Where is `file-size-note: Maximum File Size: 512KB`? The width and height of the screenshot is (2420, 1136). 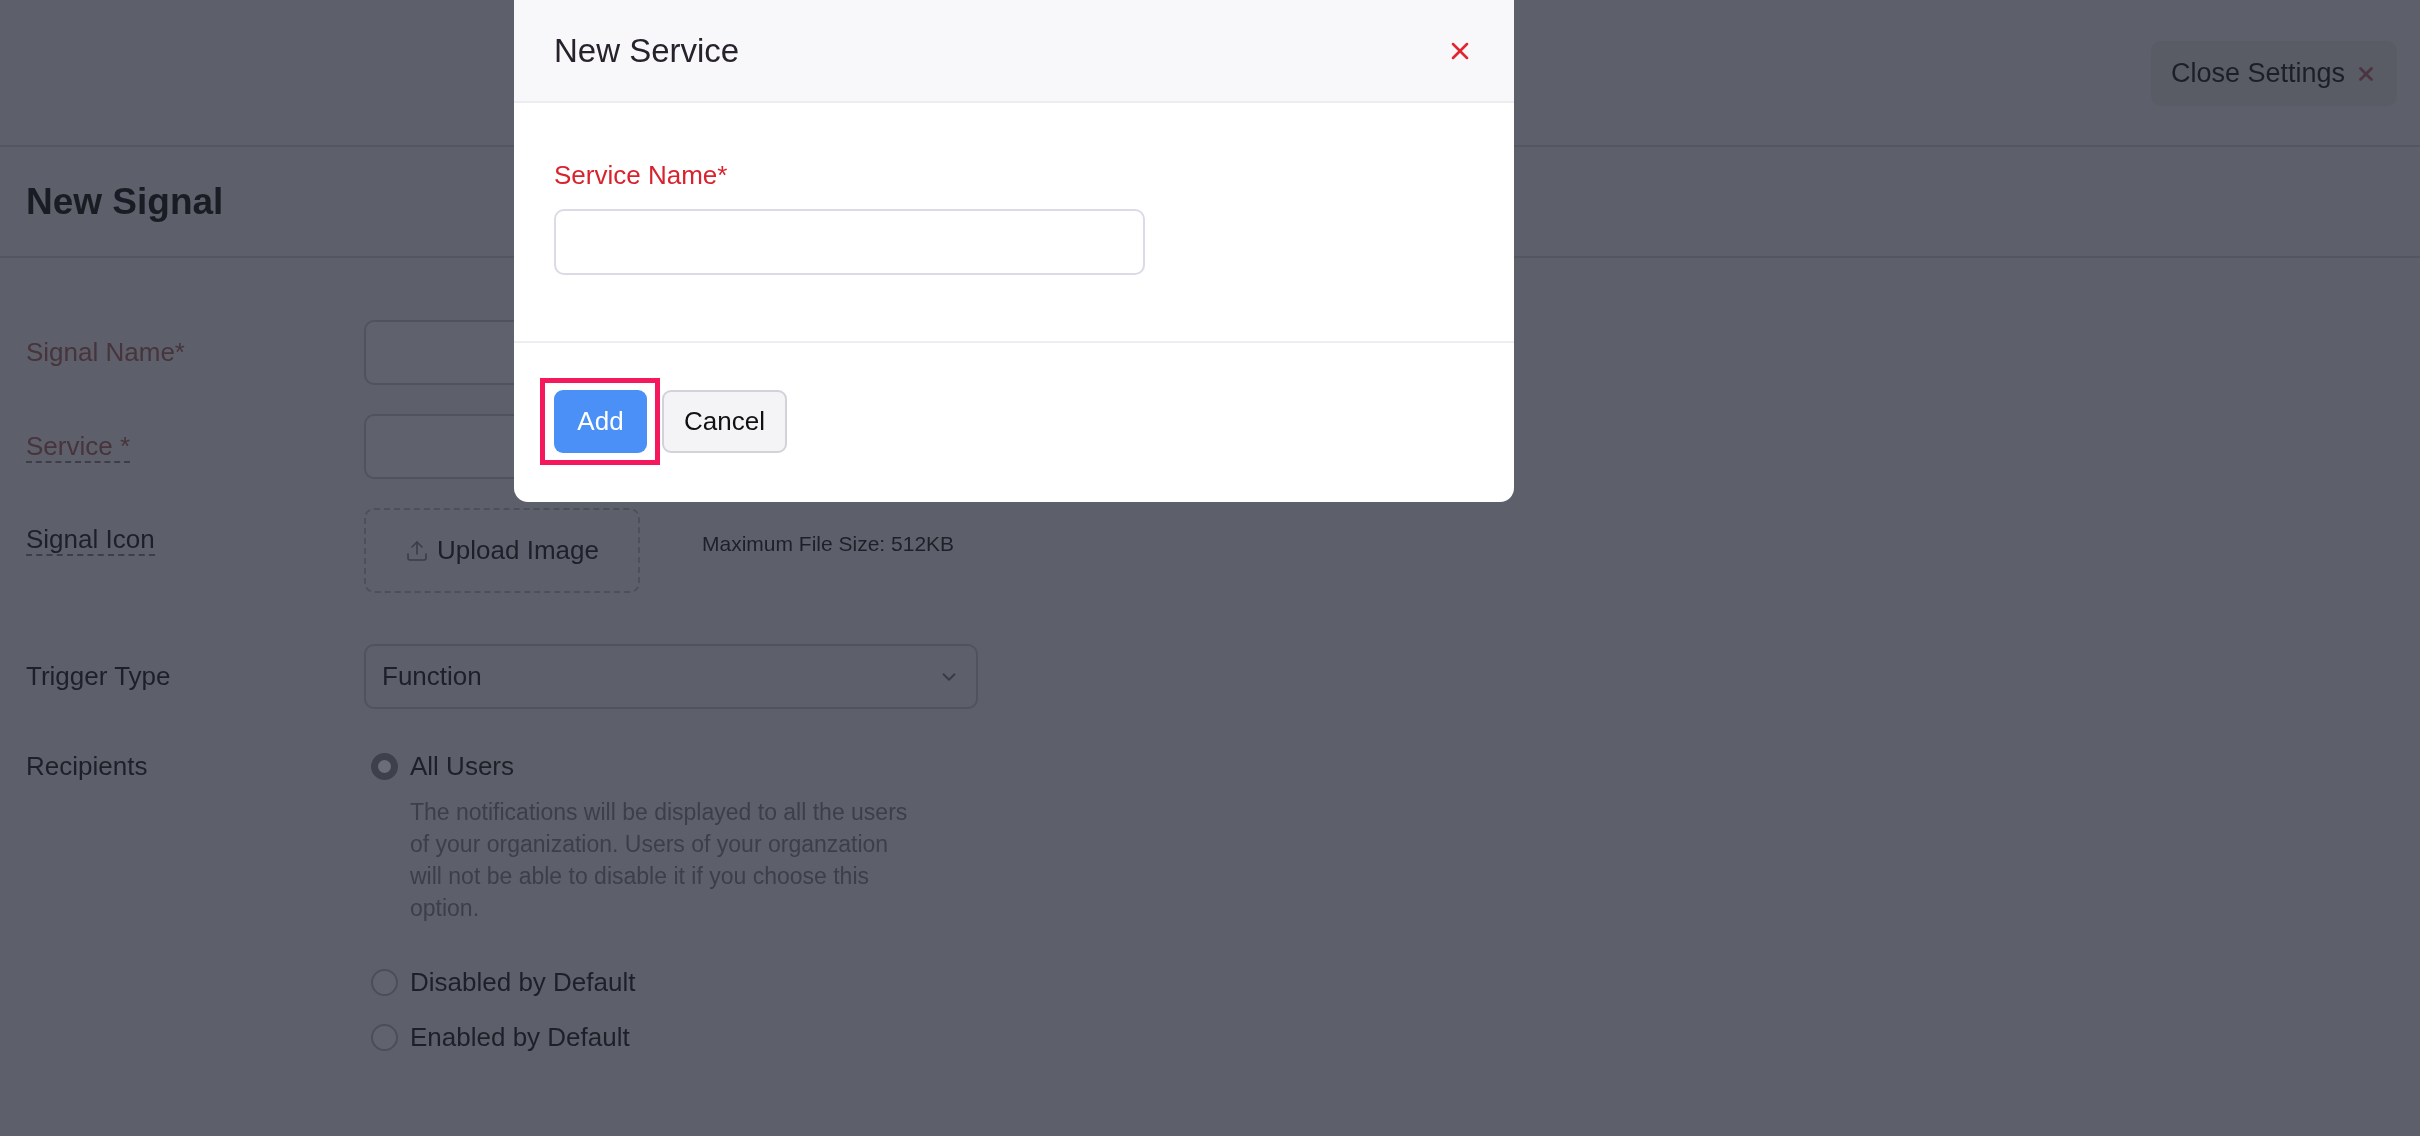 file-size-note: Maximum File Size: 512KB is located at coordinates (828, 543).